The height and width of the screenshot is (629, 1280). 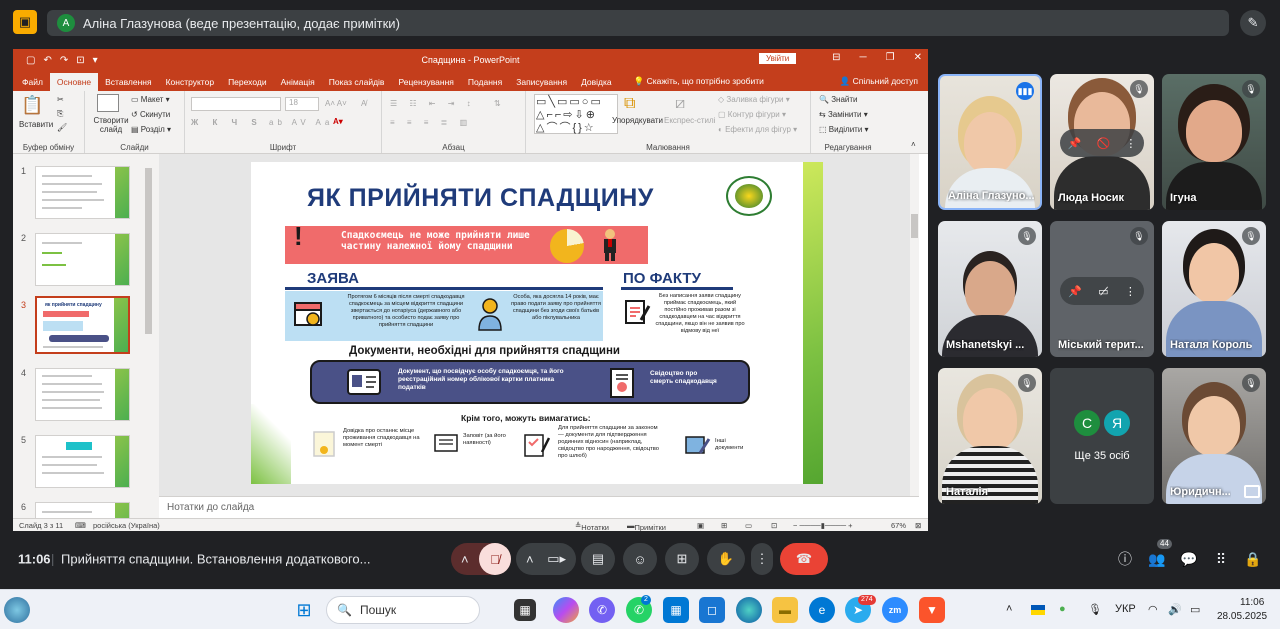 What do you see at coordinates (1103, 291) in the screenshot?
I see `camera-off-icon: ▭̸` at bounding box center [1103, 291].